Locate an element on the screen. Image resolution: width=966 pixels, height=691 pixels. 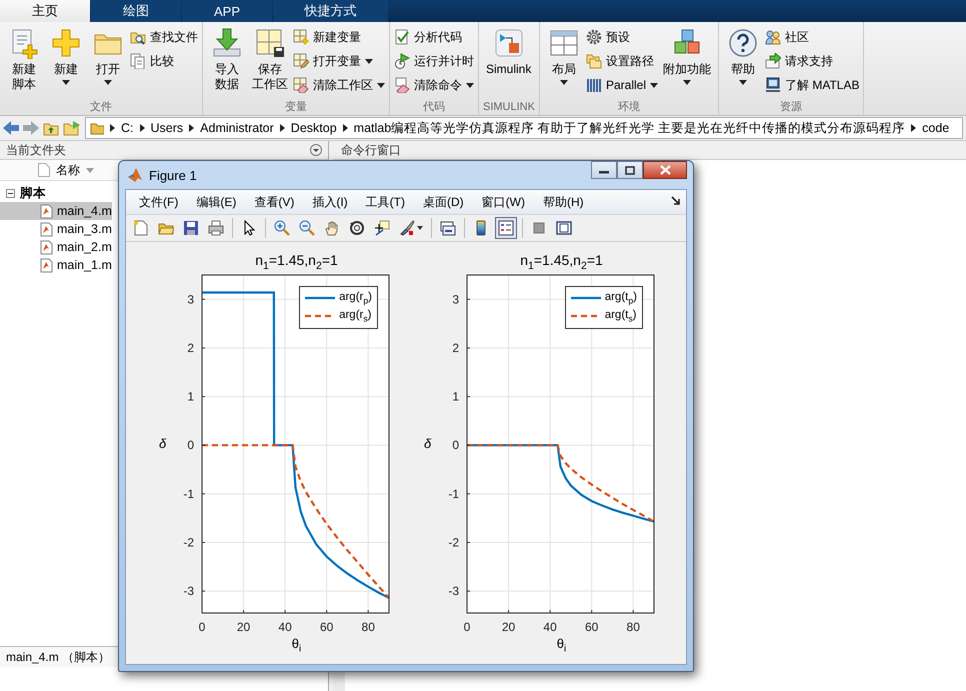
tick-label: 60 is located at coordinates (327, 627).